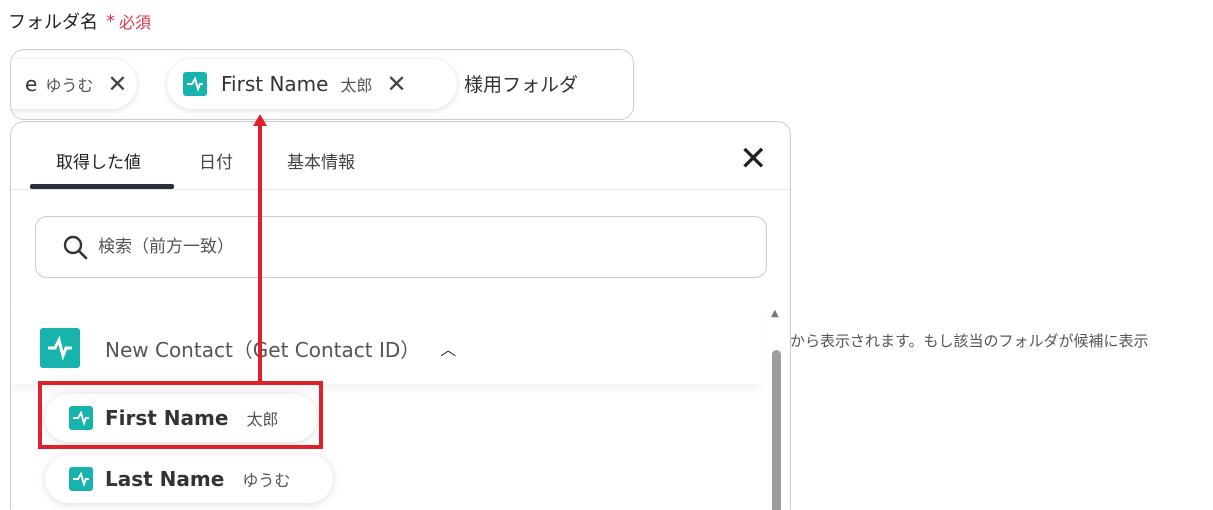 This screenshot has width=1213, height=510. What do you see at coordinates (31, 84) in the screenshot?
I see `token-chip-name: e` at bounding box center [31, 84].